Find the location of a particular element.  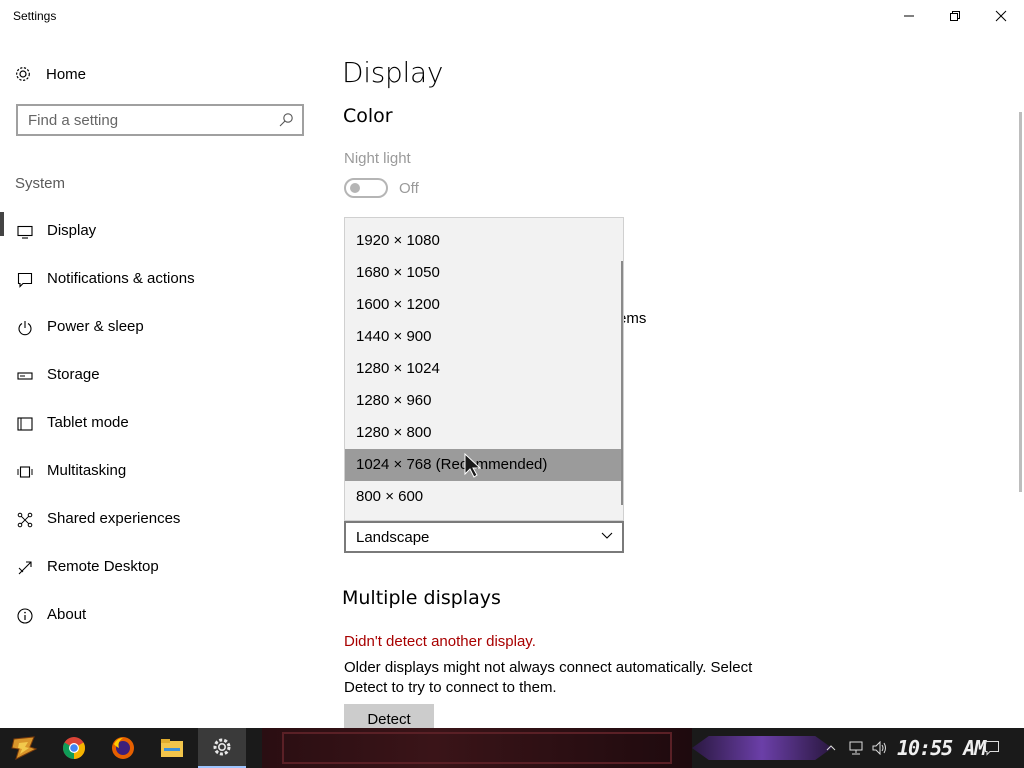

sidebar-item-label: Storage is located at coordinates (73, 374).